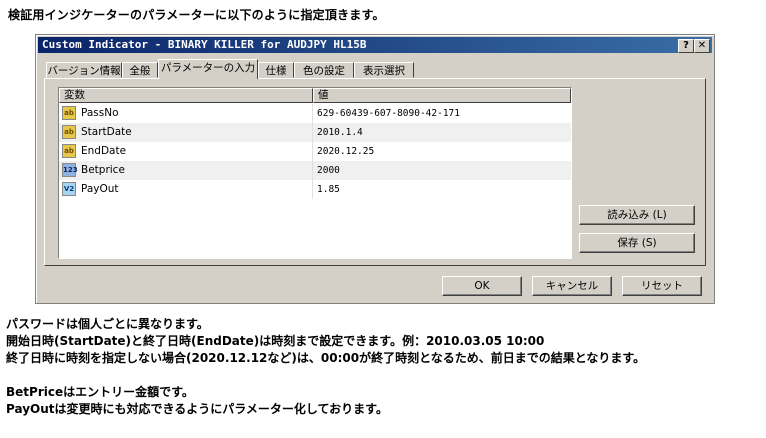 The width and height of the screenshot is (766, 438). I want to click on tab-parameter-input: パラメーターの入力, so click(208, 69).